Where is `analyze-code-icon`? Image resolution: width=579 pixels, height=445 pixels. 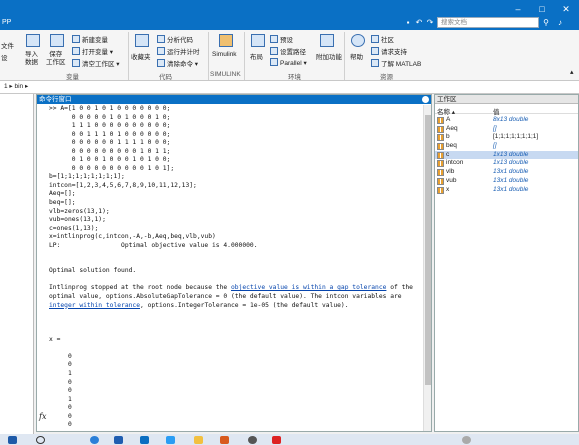
analyze-code-icon is located at coordinates (161, 39).